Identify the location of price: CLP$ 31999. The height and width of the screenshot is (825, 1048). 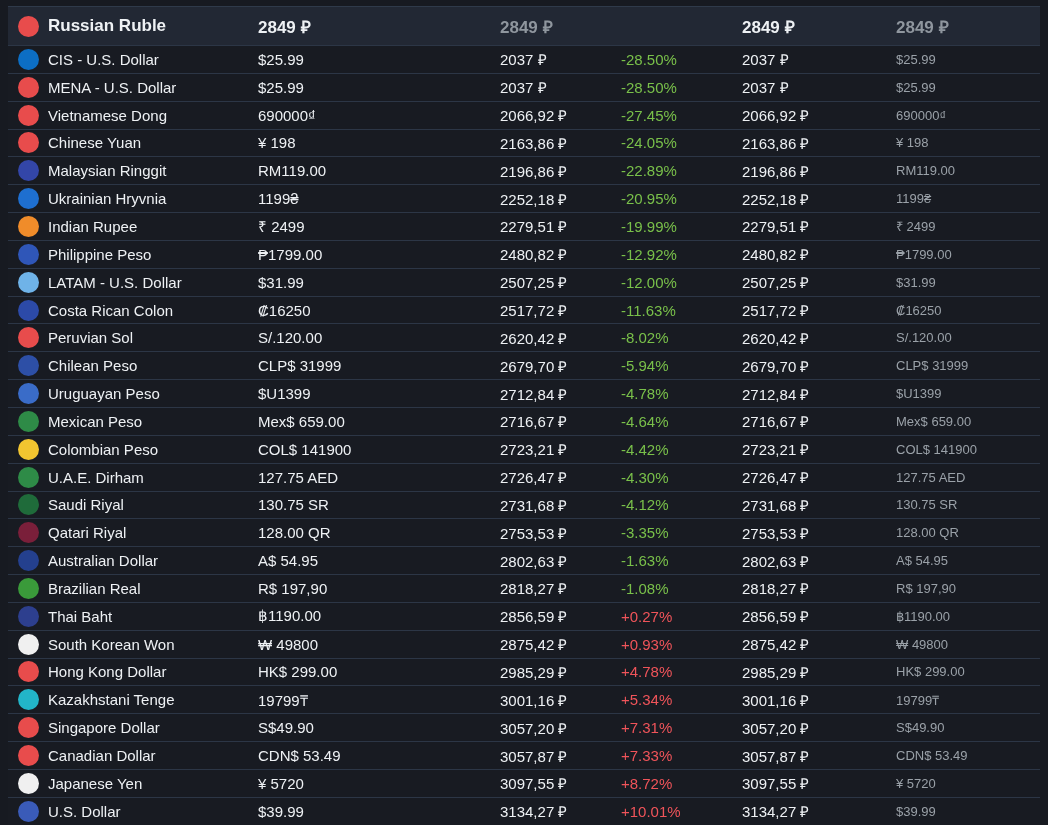
(300, 366).